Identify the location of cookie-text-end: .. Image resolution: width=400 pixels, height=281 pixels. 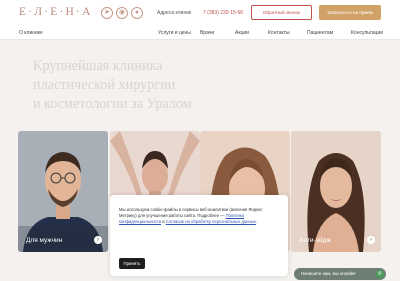
(256, 221).